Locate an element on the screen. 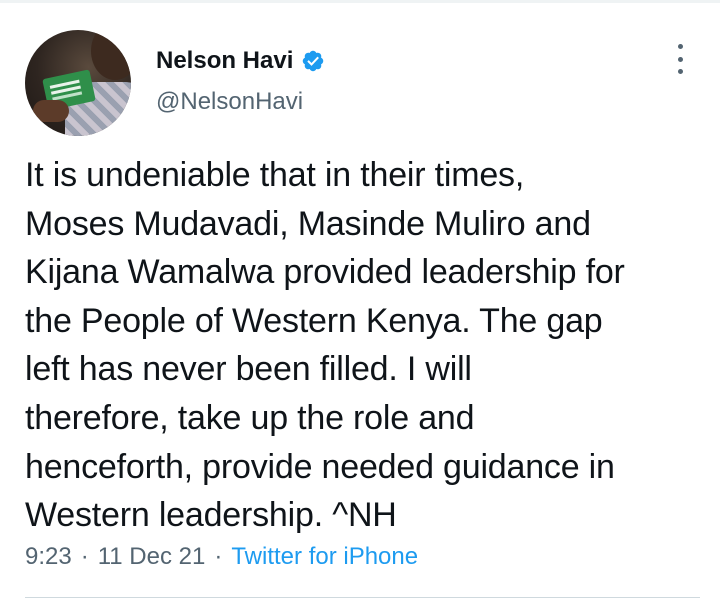  tweet-date: 11 Dec 21 is located at coordinates (152, 557).